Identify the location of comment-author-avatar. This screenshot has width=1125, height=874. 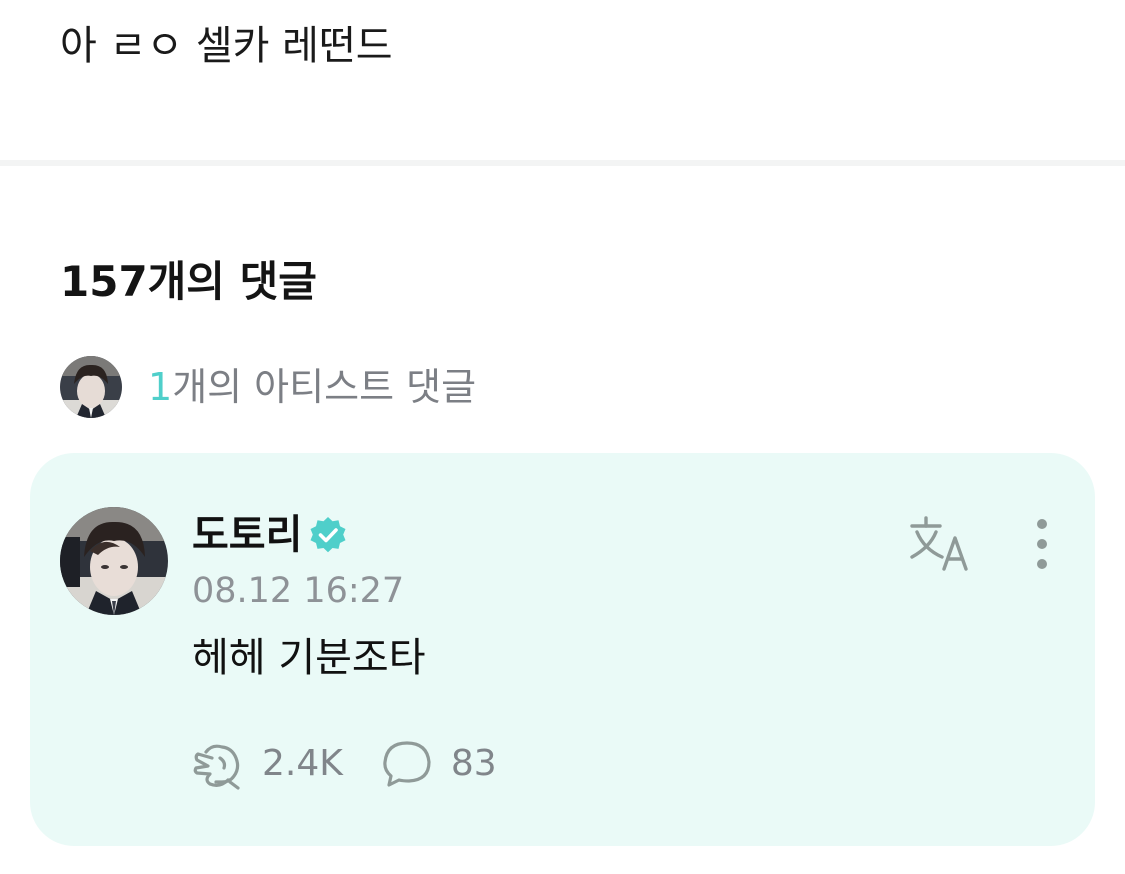
(114, 561).